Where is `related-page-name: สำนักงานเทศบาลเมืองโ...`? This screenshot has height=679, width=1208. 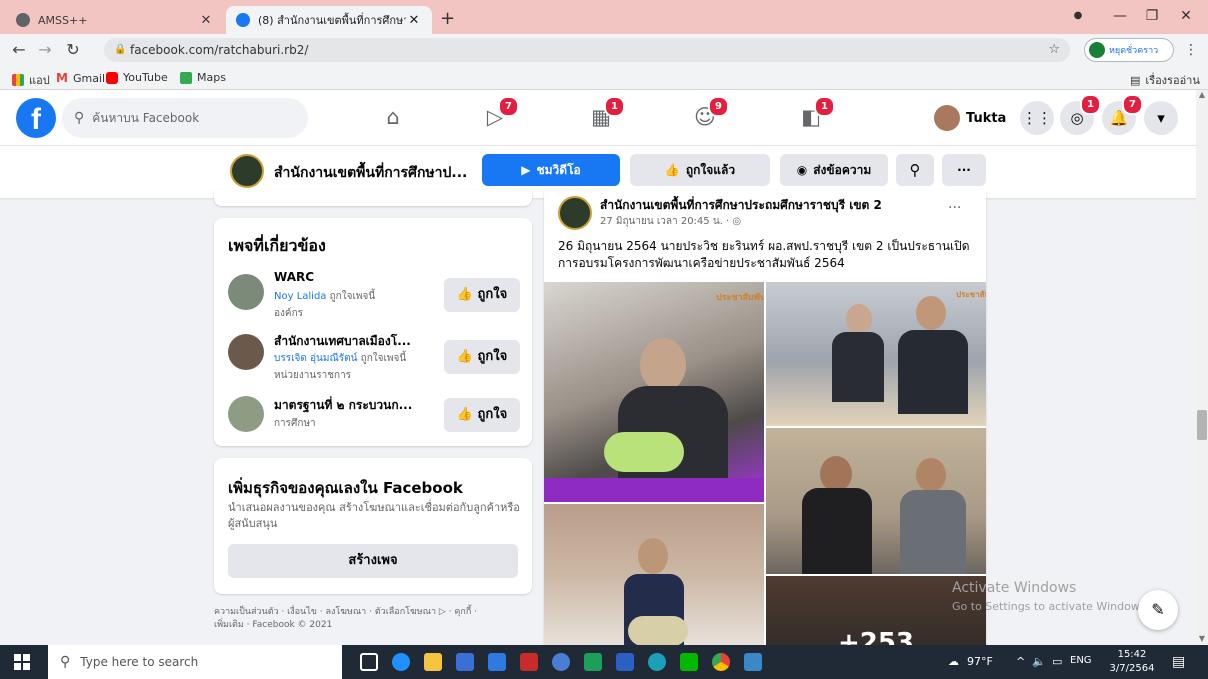
related-page-name: สำนักงานเทศบาลเมืองโ... is located at coordinates (342, 341).